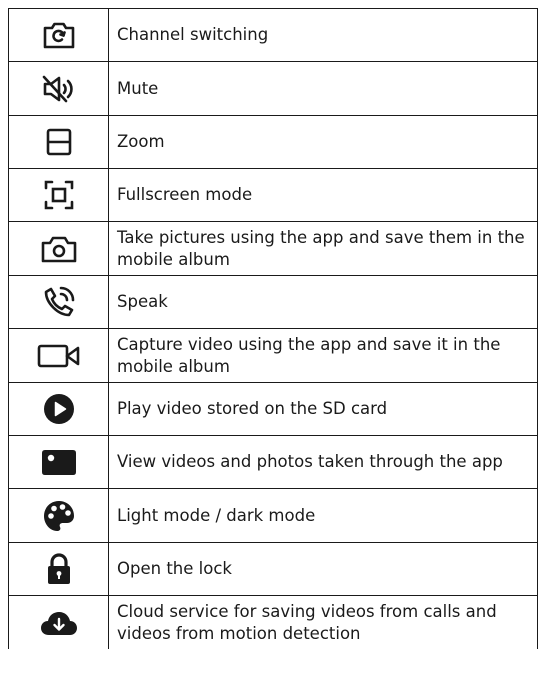 This screenshot has height=676, width=540. I want to click on camera-icon, so click(59, 249).